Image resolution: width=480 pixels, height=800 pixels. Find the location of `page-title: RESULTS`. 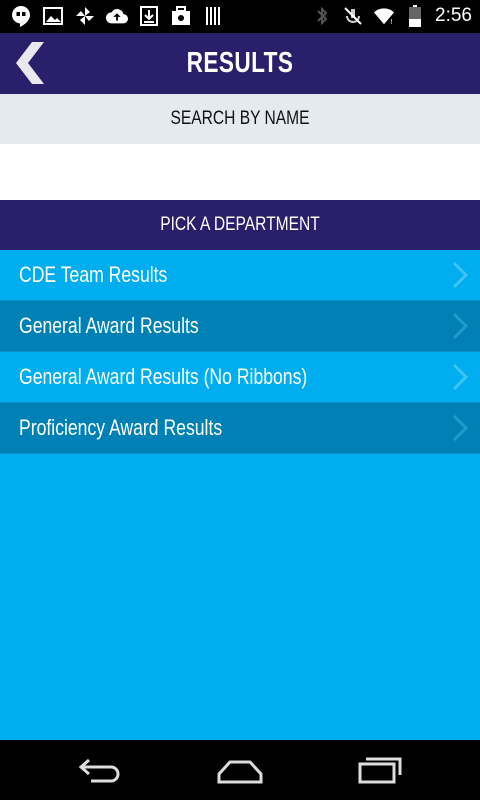

page-title: RESULTS is located at coordinates (240, 63).